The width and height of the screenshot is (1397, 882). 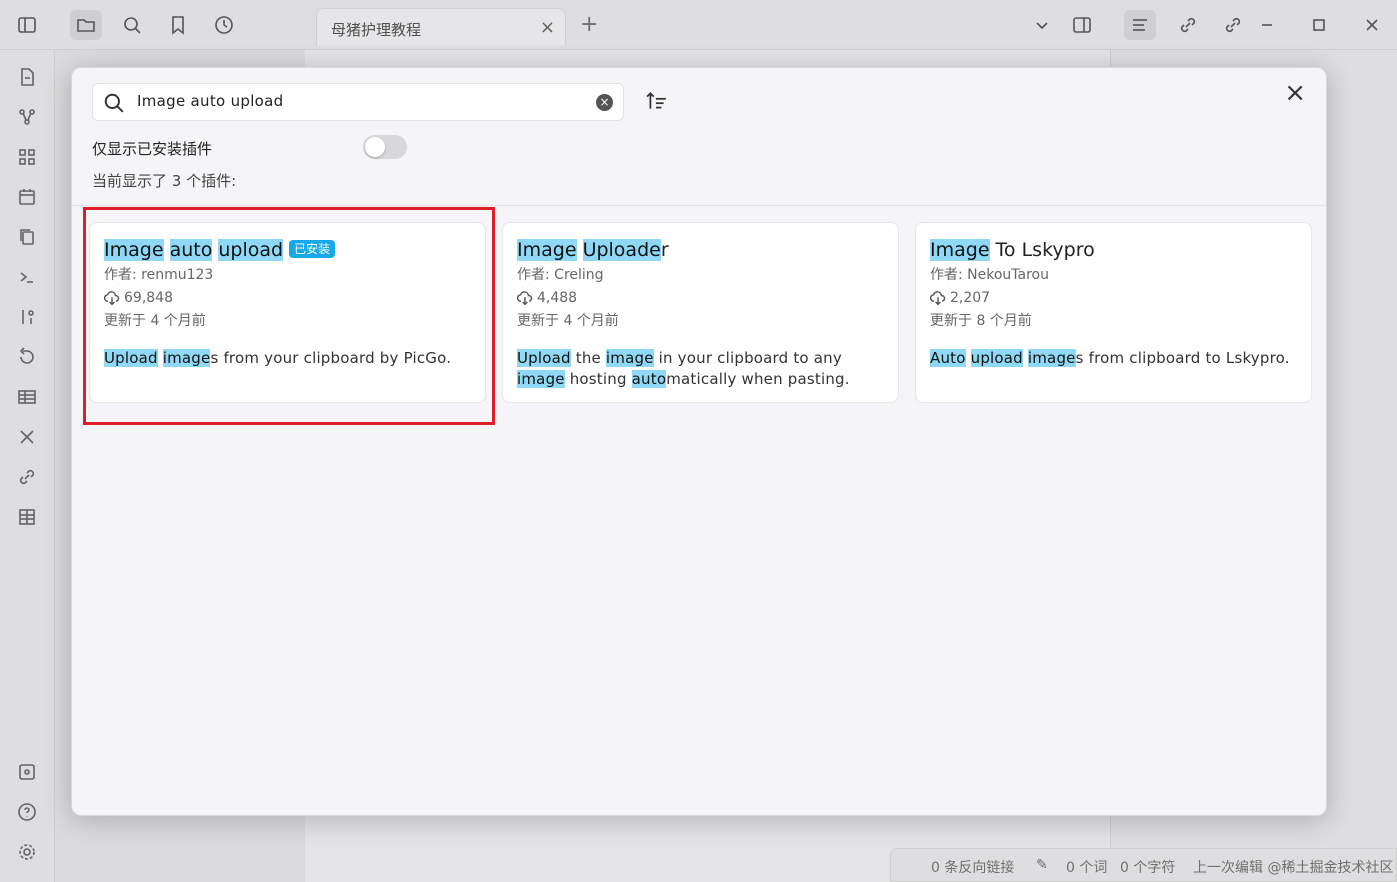 I want to click on installed-only-toggle, so click(x=385, y=147).